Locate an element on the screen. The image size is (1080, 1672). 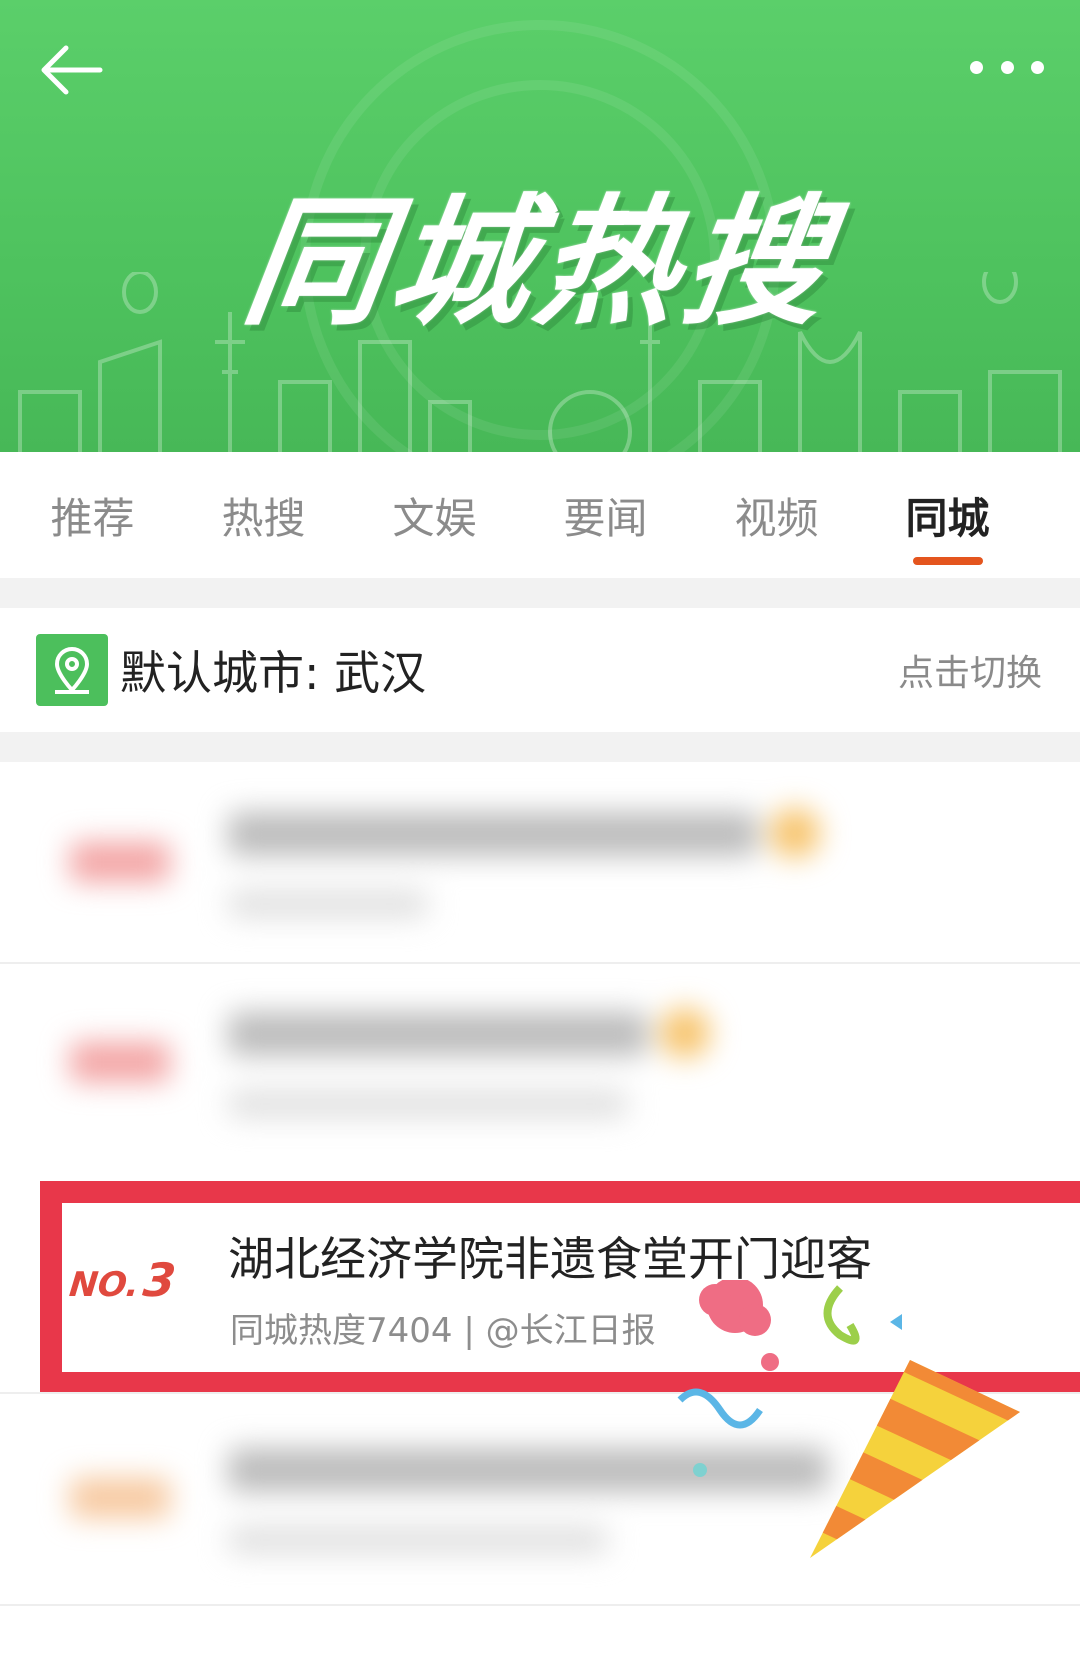
tab-local: 同城 is located at coordinates (947, 525).